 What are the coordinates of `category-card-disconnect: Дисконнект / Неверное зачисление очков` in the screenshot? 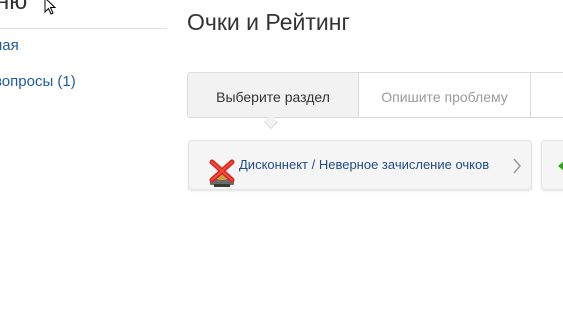 It's located at (360, 165).